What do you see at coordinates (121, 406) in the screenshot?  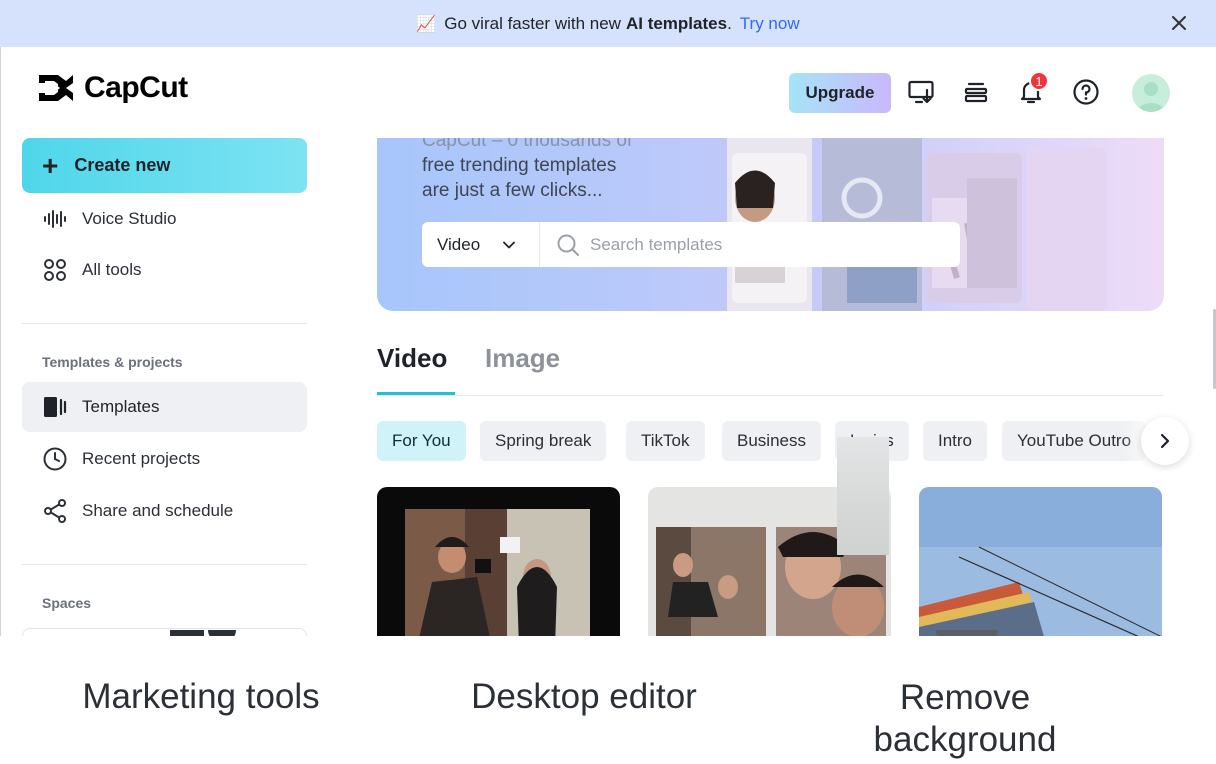 I see `sidebar-item-label: Templates` at bounding box center [121, 406].